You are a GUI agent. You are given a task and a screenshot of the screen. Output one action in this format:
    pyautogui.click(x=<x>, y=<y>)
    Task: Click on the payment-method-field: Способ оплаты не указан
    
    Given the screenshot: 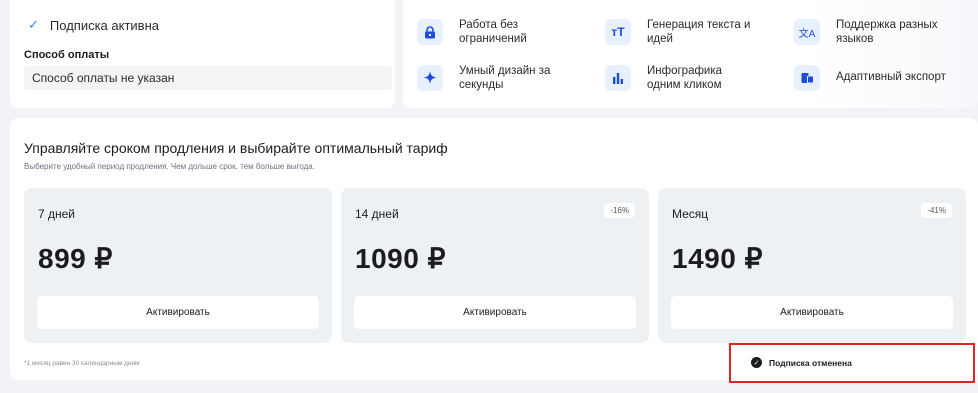 What is the action you would take?
    pyautogui.click(x=208, y=78)
    